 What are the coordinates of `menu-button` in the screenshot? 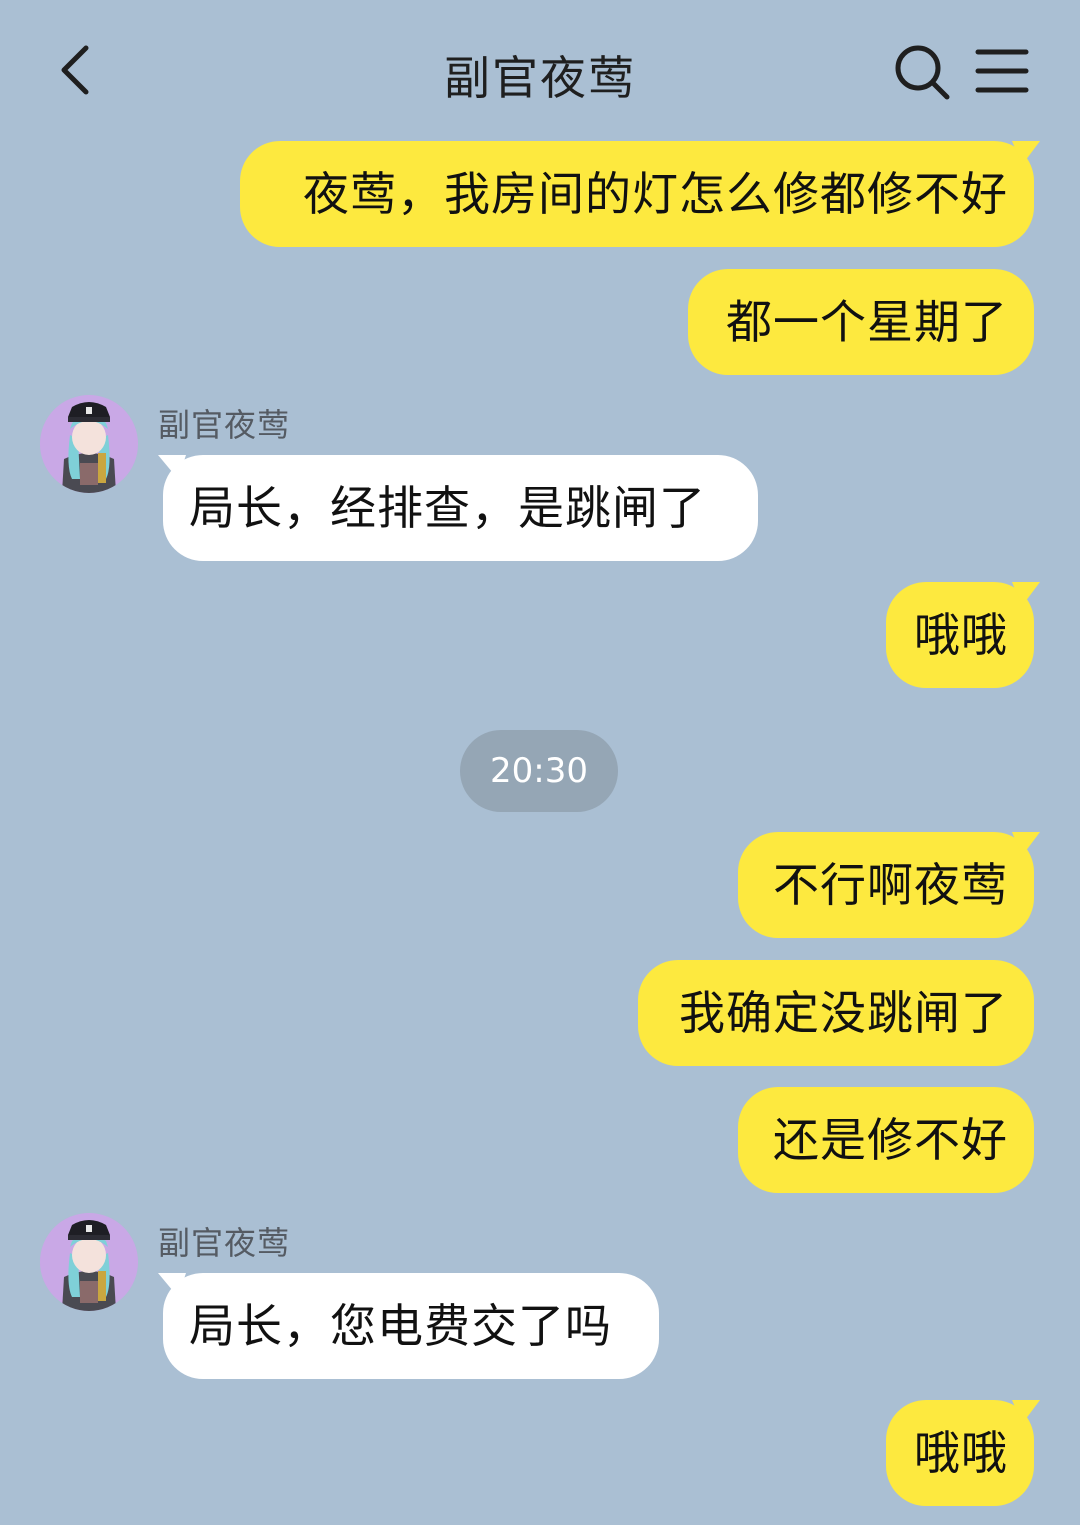 It's located at (1002, 72).